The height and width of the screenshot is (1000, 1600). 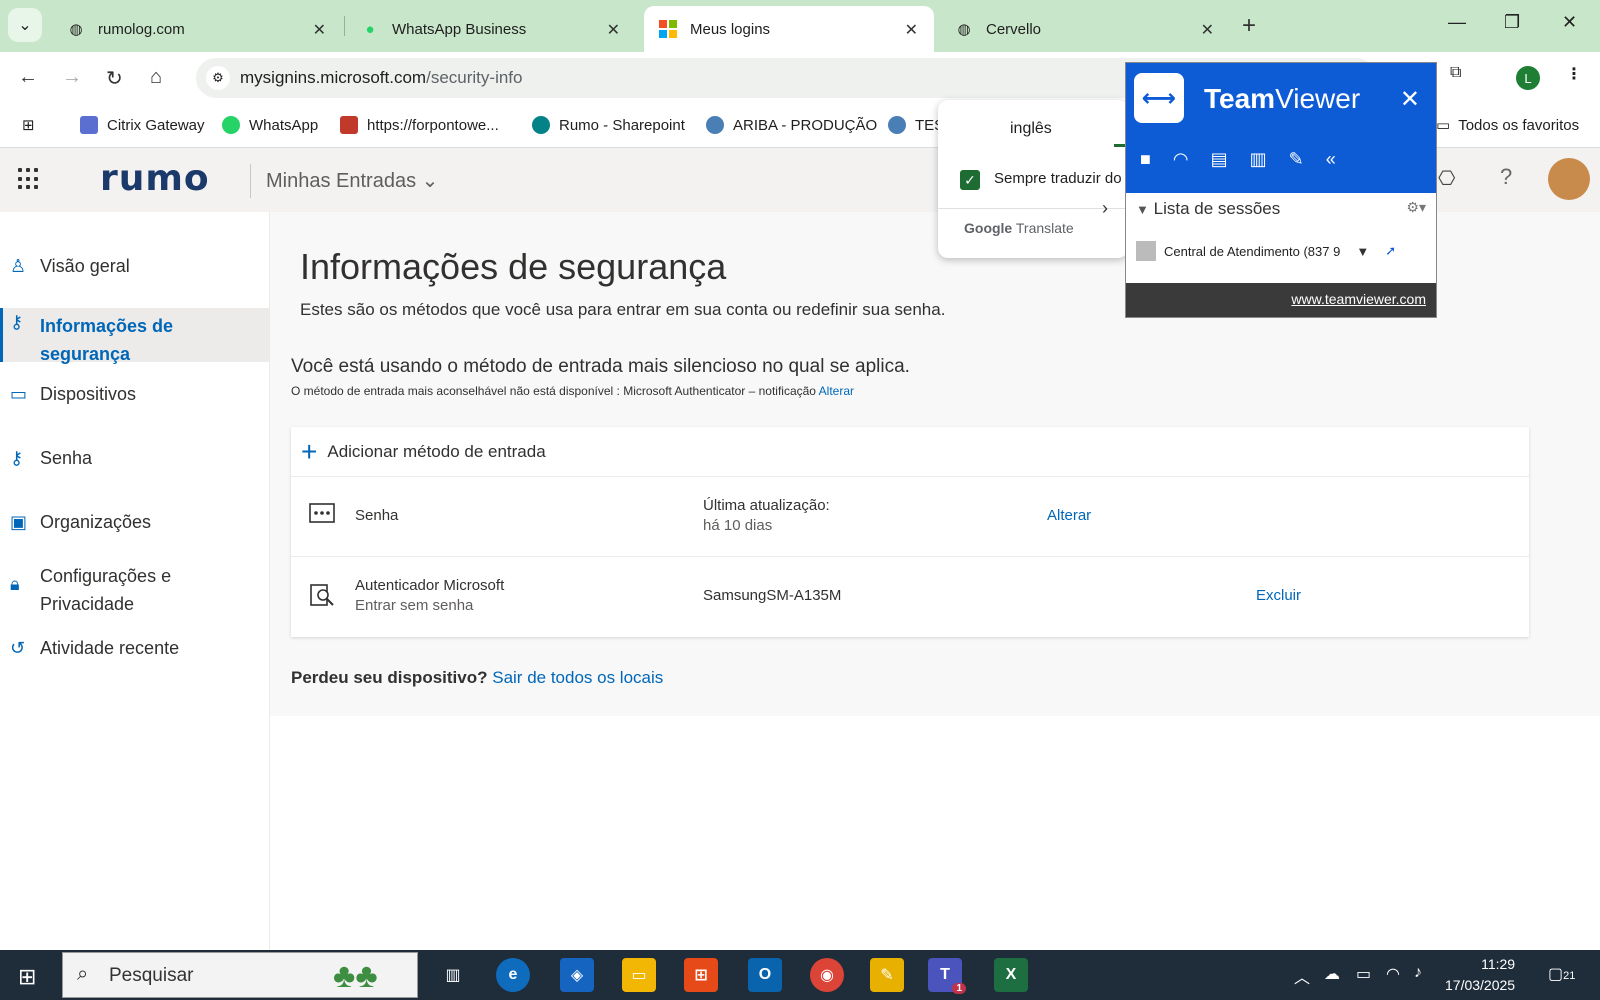 What do you see at coordinates (1443, 125) in the screenshot?
I see `folder-icon: ▭` at bounding box center [1443, 125].